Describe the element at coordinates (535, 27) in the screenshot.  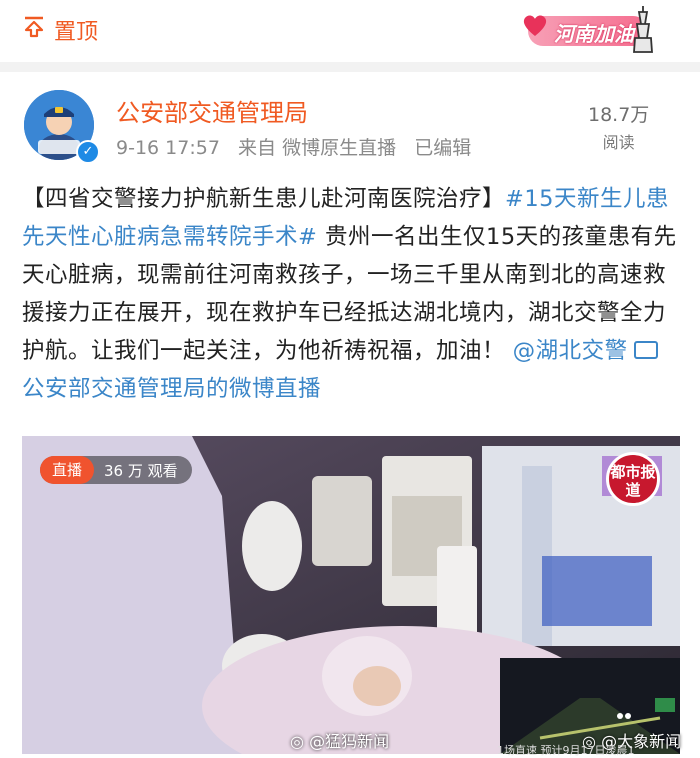
I see `heart-icon` at that location.